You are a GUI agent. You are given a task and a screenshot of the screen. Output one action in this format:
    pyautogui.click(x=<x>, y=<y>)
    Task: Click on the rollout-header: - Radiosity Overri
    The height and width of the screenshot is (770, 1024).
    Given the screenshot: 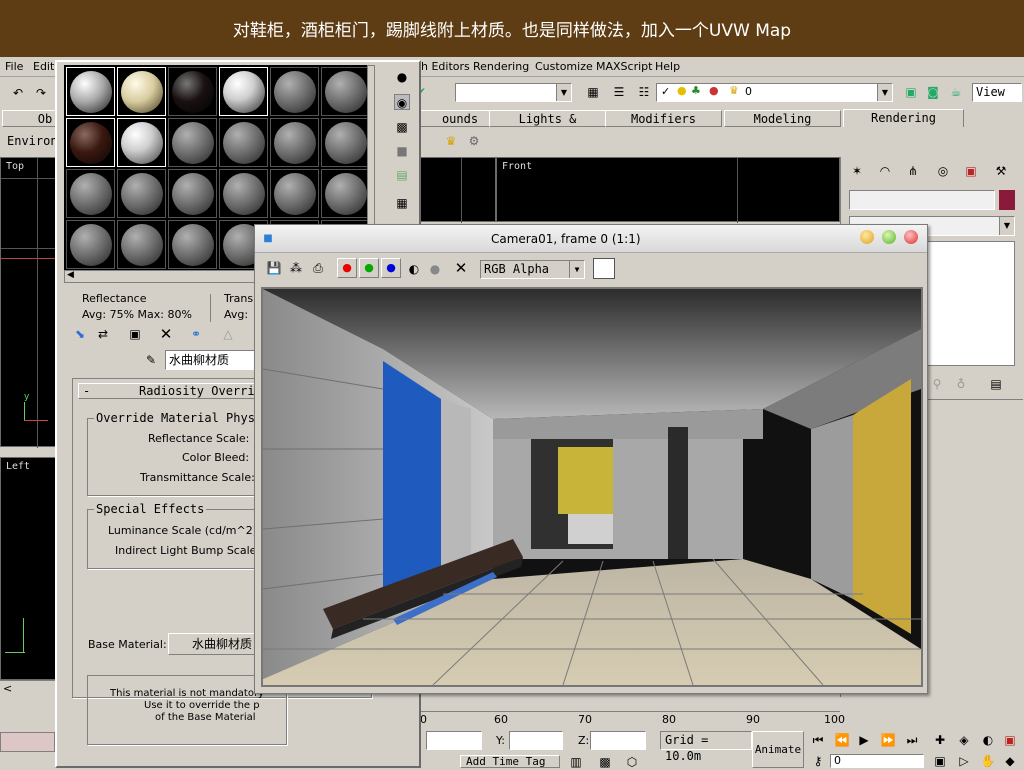 What is the action you would take?
    pyautogui.click(x=178, y=391)
    